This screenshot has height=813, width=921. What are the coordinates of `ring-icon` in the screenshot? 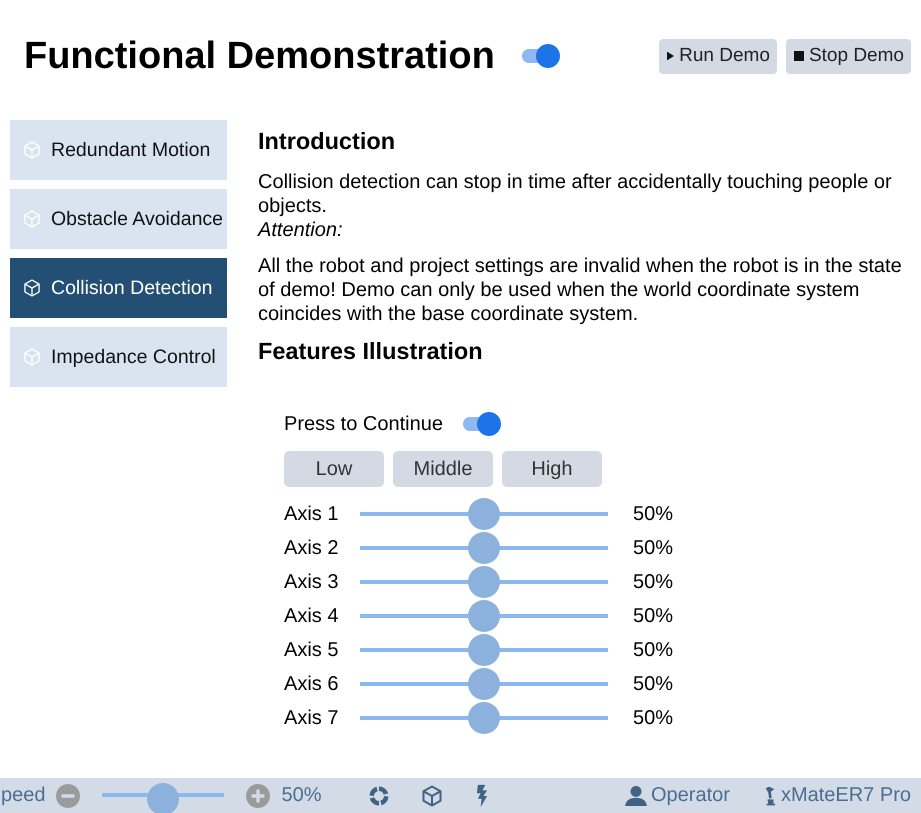 It's located at (378, 796).